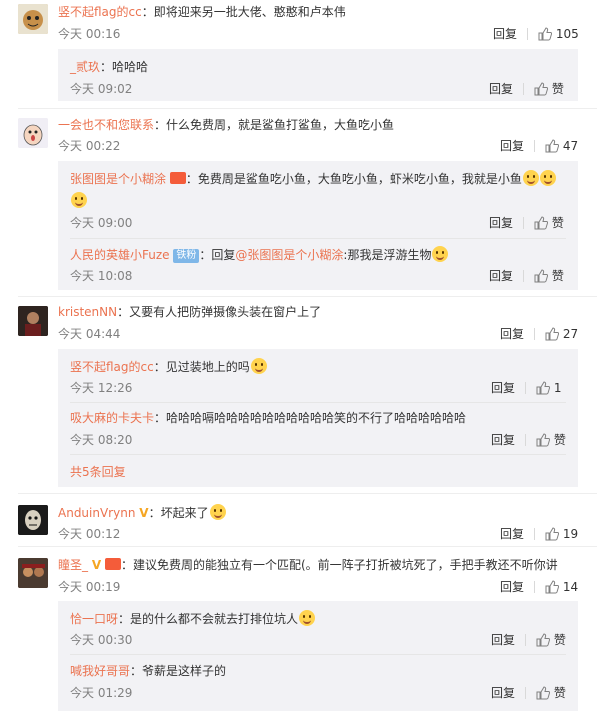 Image resolution: width=597 pixels, height=715 pixels. What do you see at coordinates (85, 67) in the screenshot?
I see `reply-username: _贰玖` at bounding box center [85, 67].